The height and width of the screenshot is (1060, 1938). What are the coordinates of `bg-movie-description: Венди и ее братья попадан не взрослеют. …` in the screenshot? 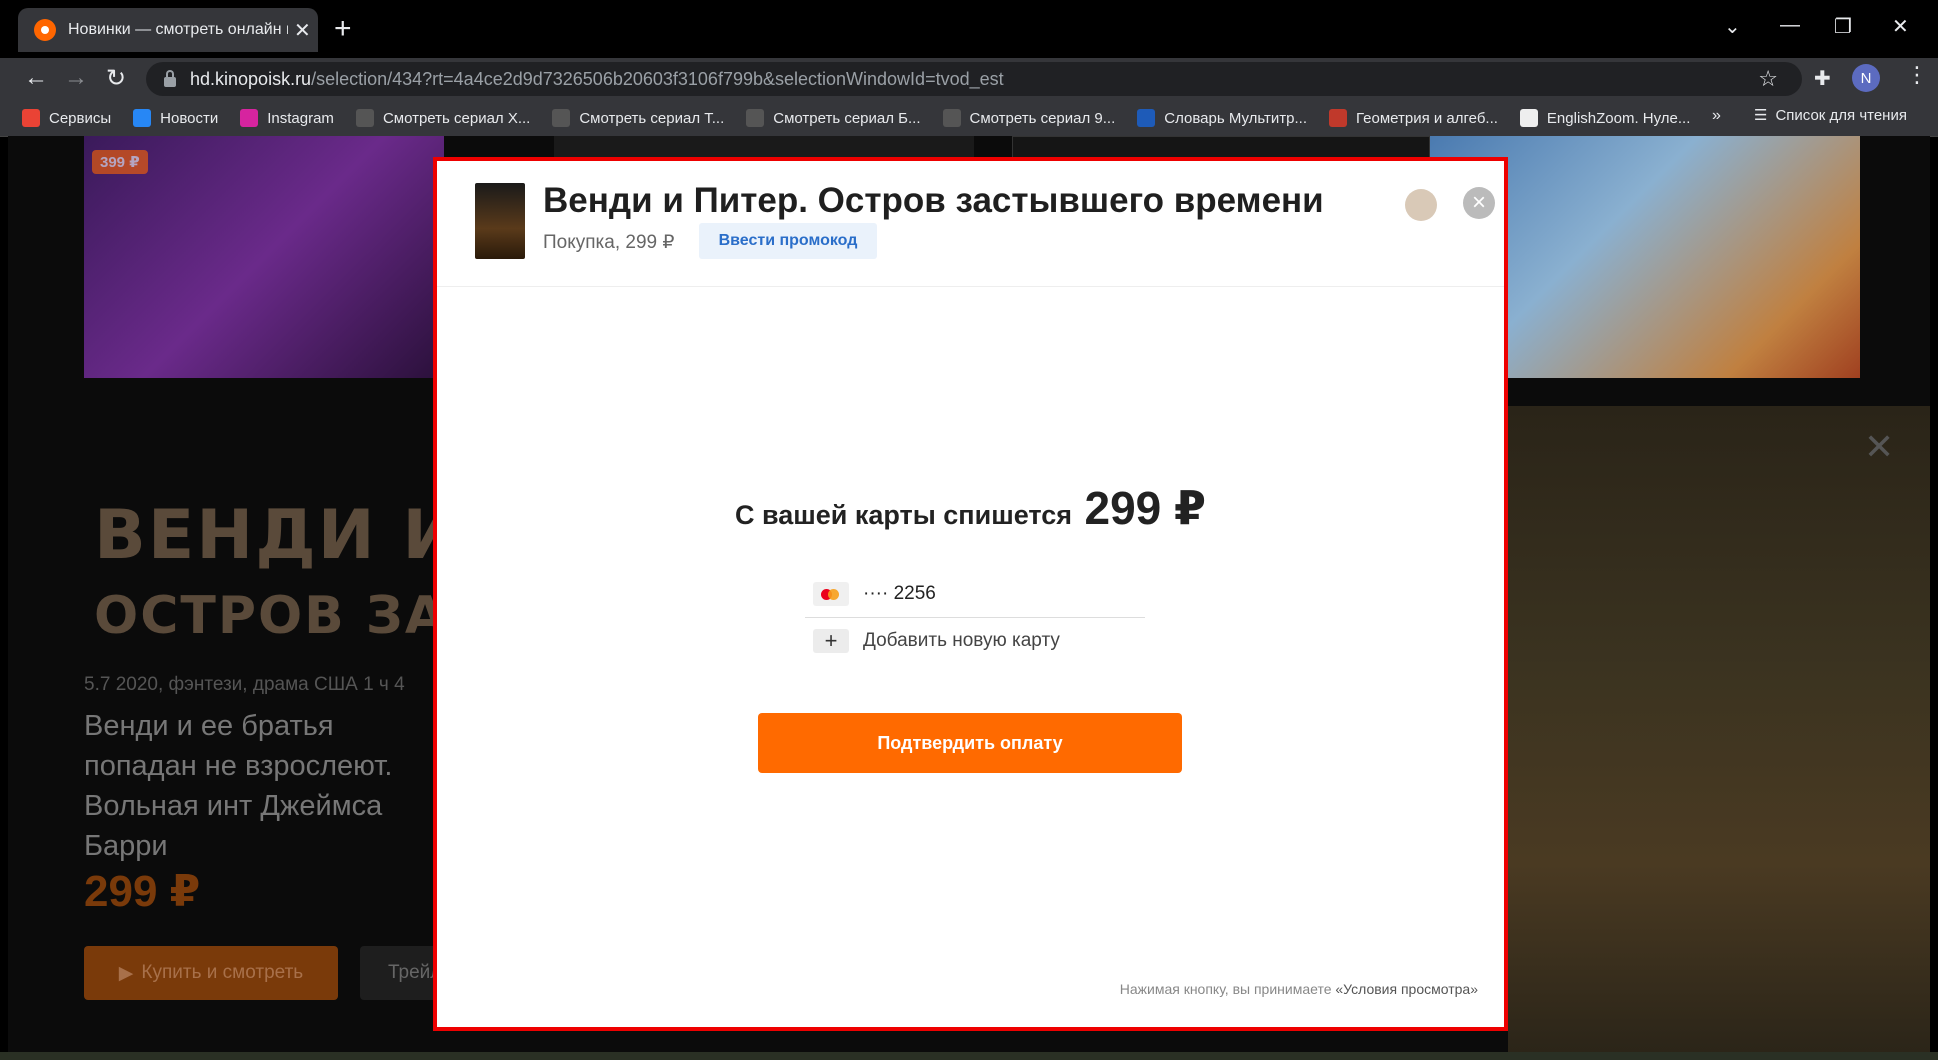 It's located at (238, 786).